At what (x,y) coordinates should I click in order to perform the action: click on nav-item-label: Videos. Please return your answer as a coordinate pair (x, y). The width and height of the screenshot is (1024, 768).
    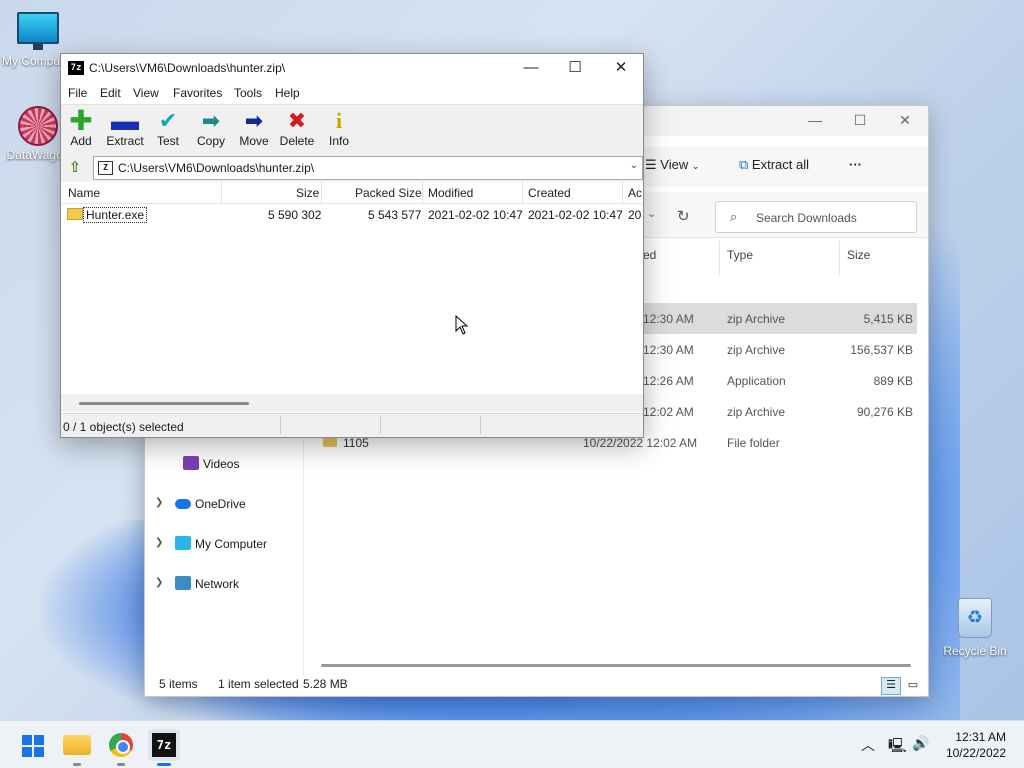
    Looking at the image, I should click on (221, 464).